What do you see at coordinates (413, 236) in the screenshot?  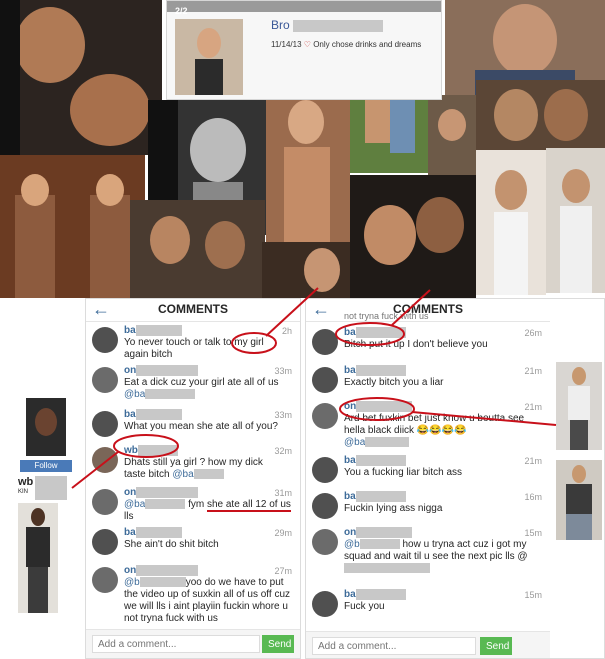 I see `collage-photo-couple-closeup` at bounding box center [413, 236].